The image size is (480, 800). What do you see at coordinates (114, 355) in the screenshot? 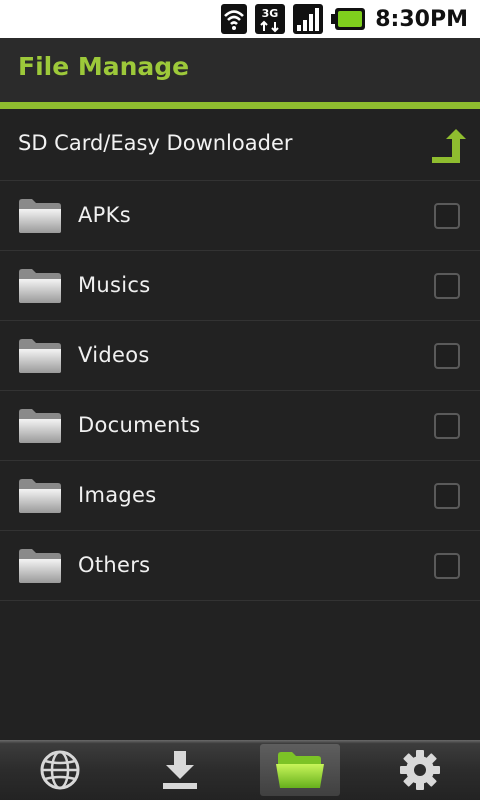
I see `folder-name: Videos` at bounding box center [114, 355].